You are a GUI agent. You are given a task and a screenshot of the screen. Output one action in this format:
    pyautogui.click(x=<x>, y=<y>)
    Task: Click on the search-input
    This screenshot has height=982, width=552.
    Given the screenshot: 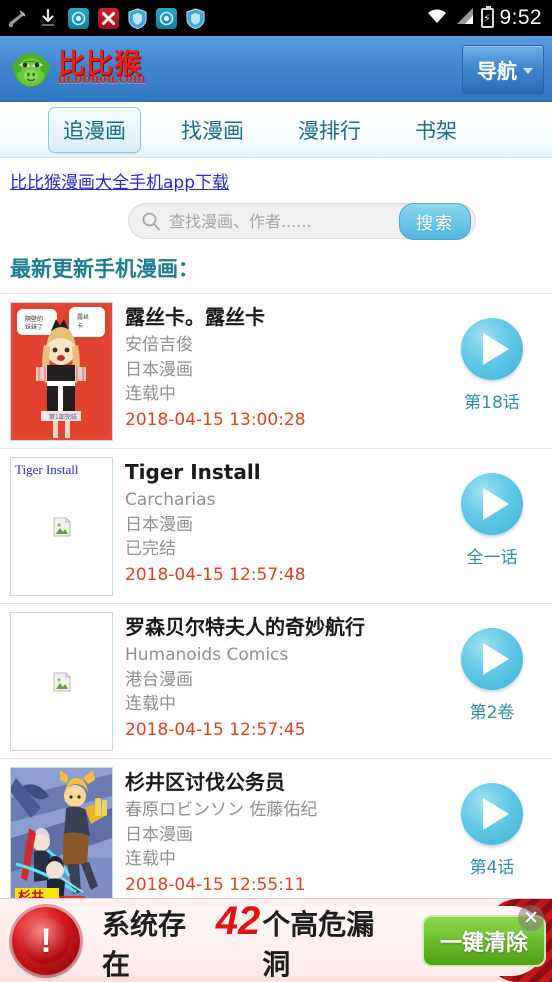 What is the action you would take?
    pyautogui.click(x=280, y=221)
    